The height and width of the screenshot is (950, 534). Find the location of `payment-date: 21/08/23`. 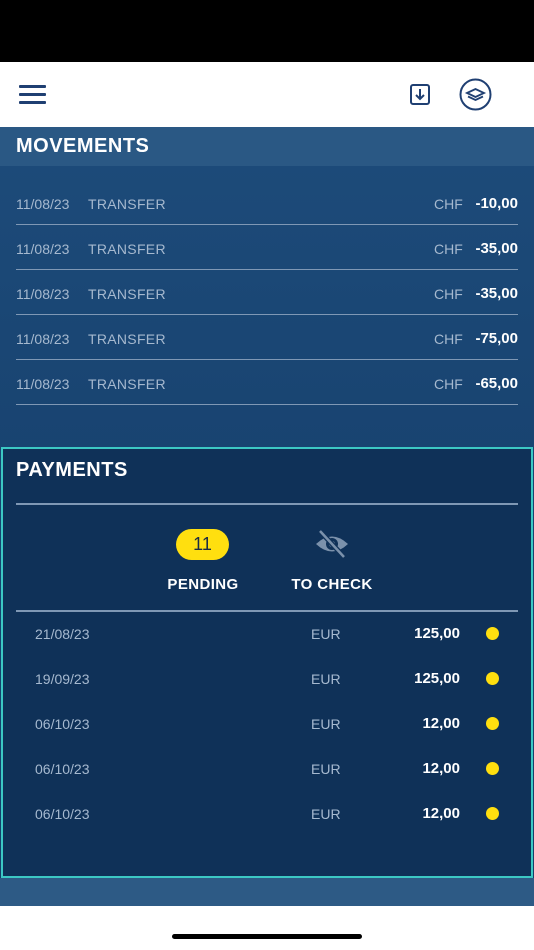

payment-date: 21/08/23 is located at coordinates (62, 634).